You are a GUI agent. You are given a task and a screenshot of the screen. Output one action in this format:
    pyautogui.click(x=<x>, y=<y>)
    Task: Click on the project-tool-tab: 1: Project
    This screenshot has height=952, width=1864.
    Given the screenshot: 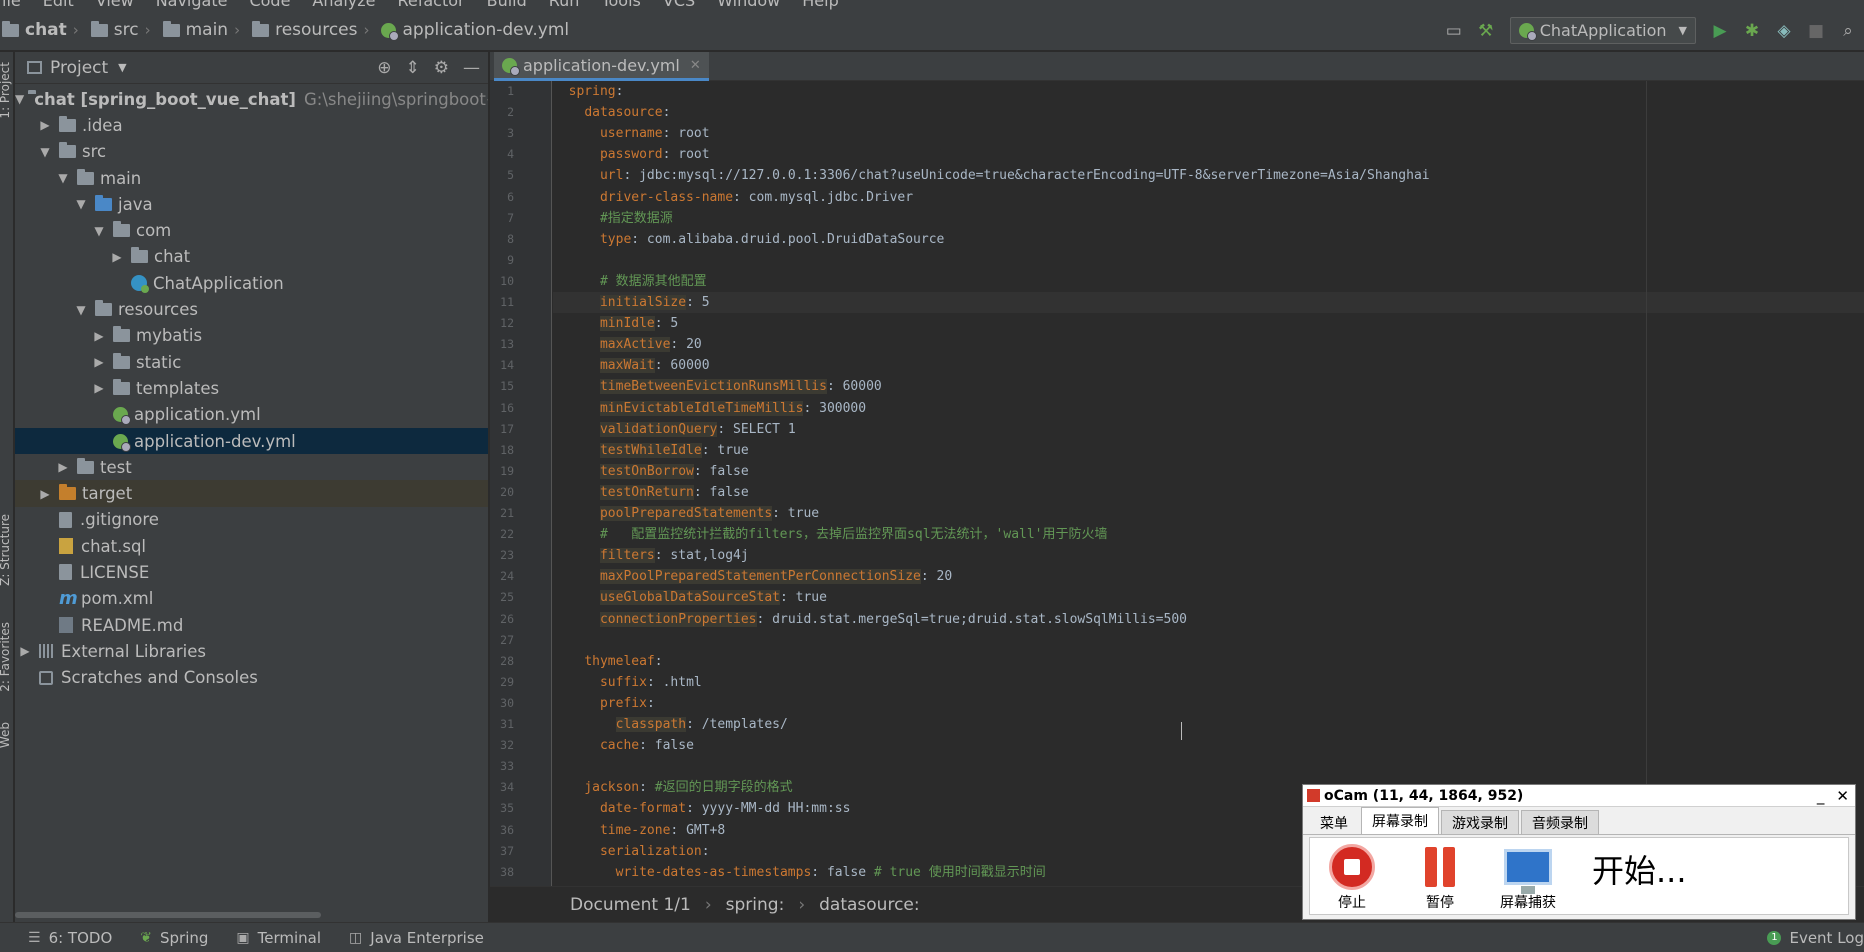 What is the action you would take?
    pyautogui.click(x=6, y=90)
    